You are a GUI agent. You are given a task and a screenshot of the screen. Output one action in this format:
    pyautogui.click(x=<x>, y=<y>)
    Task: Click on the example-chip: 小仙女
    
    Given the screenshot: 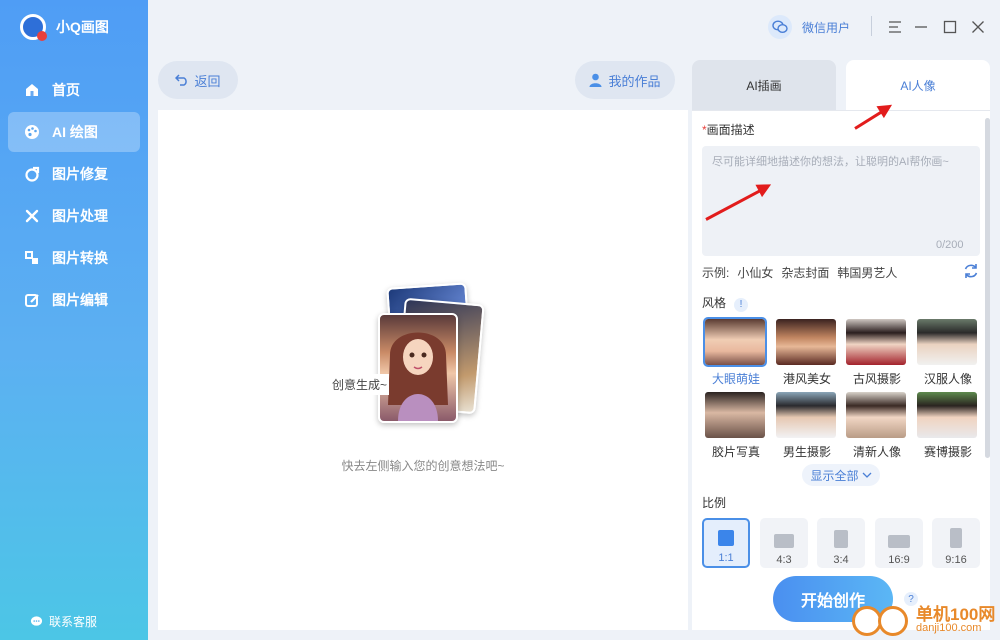 What is the action you would take?
    pyautogui.click(x=755, y=272)
    